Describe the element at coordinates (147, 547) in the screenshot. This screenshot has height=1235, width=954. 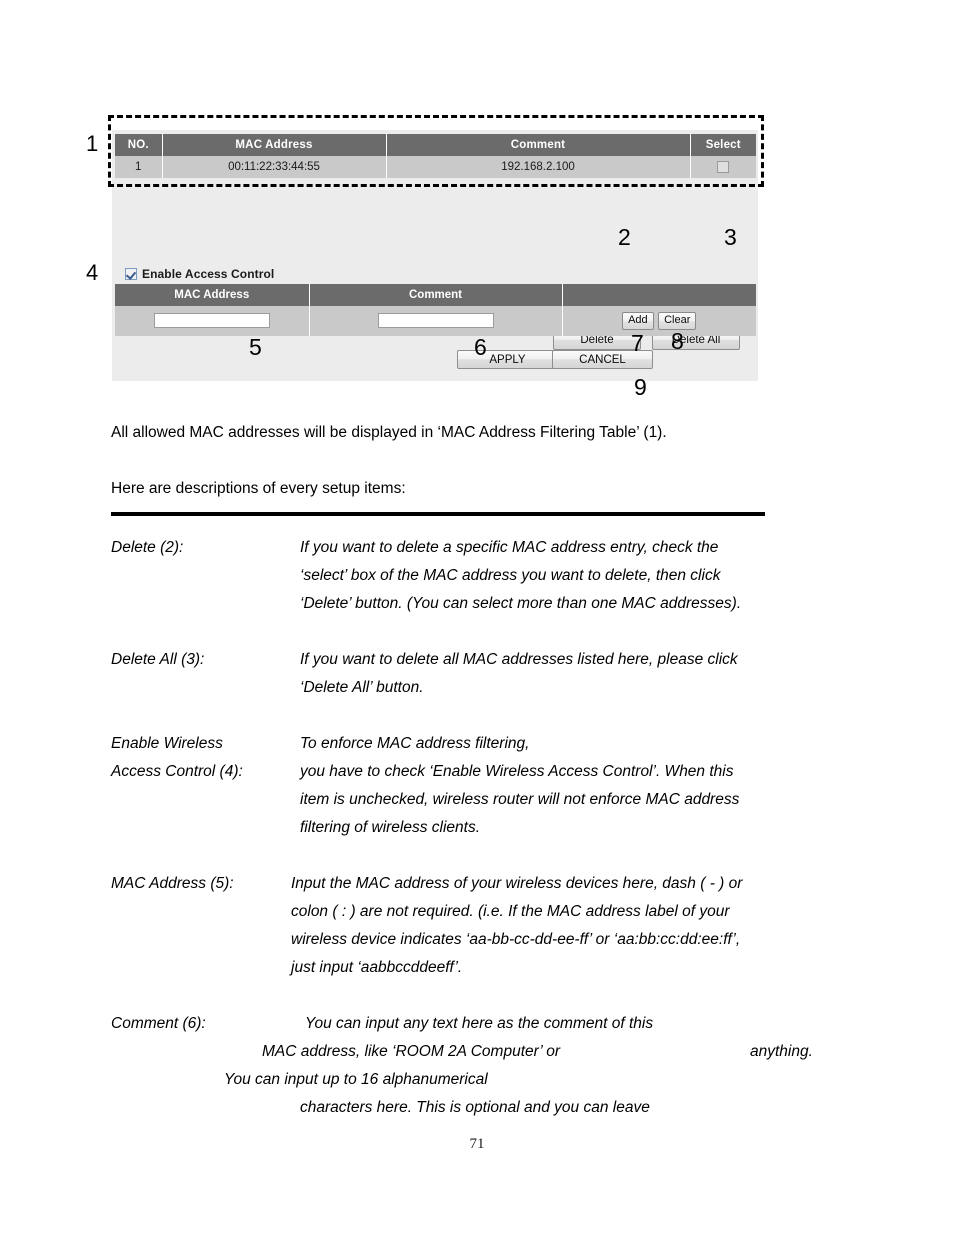
I see `desc-term-delete: Delete (2):` at that location.